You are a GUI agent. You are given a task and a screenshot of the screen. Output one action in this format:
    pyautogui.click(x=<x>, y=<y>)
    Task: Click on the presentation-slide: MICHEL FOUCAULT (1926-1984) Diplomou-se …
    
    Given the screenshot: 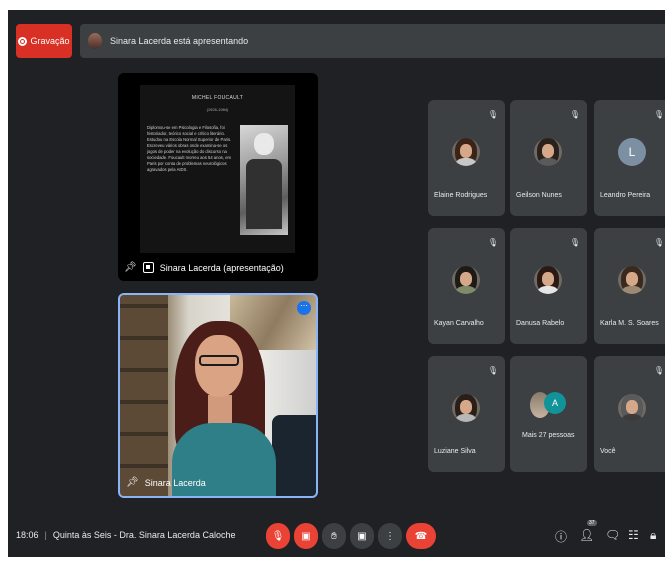 What is the action you would take?
    pyautogui.click(x=217, y=169)
    